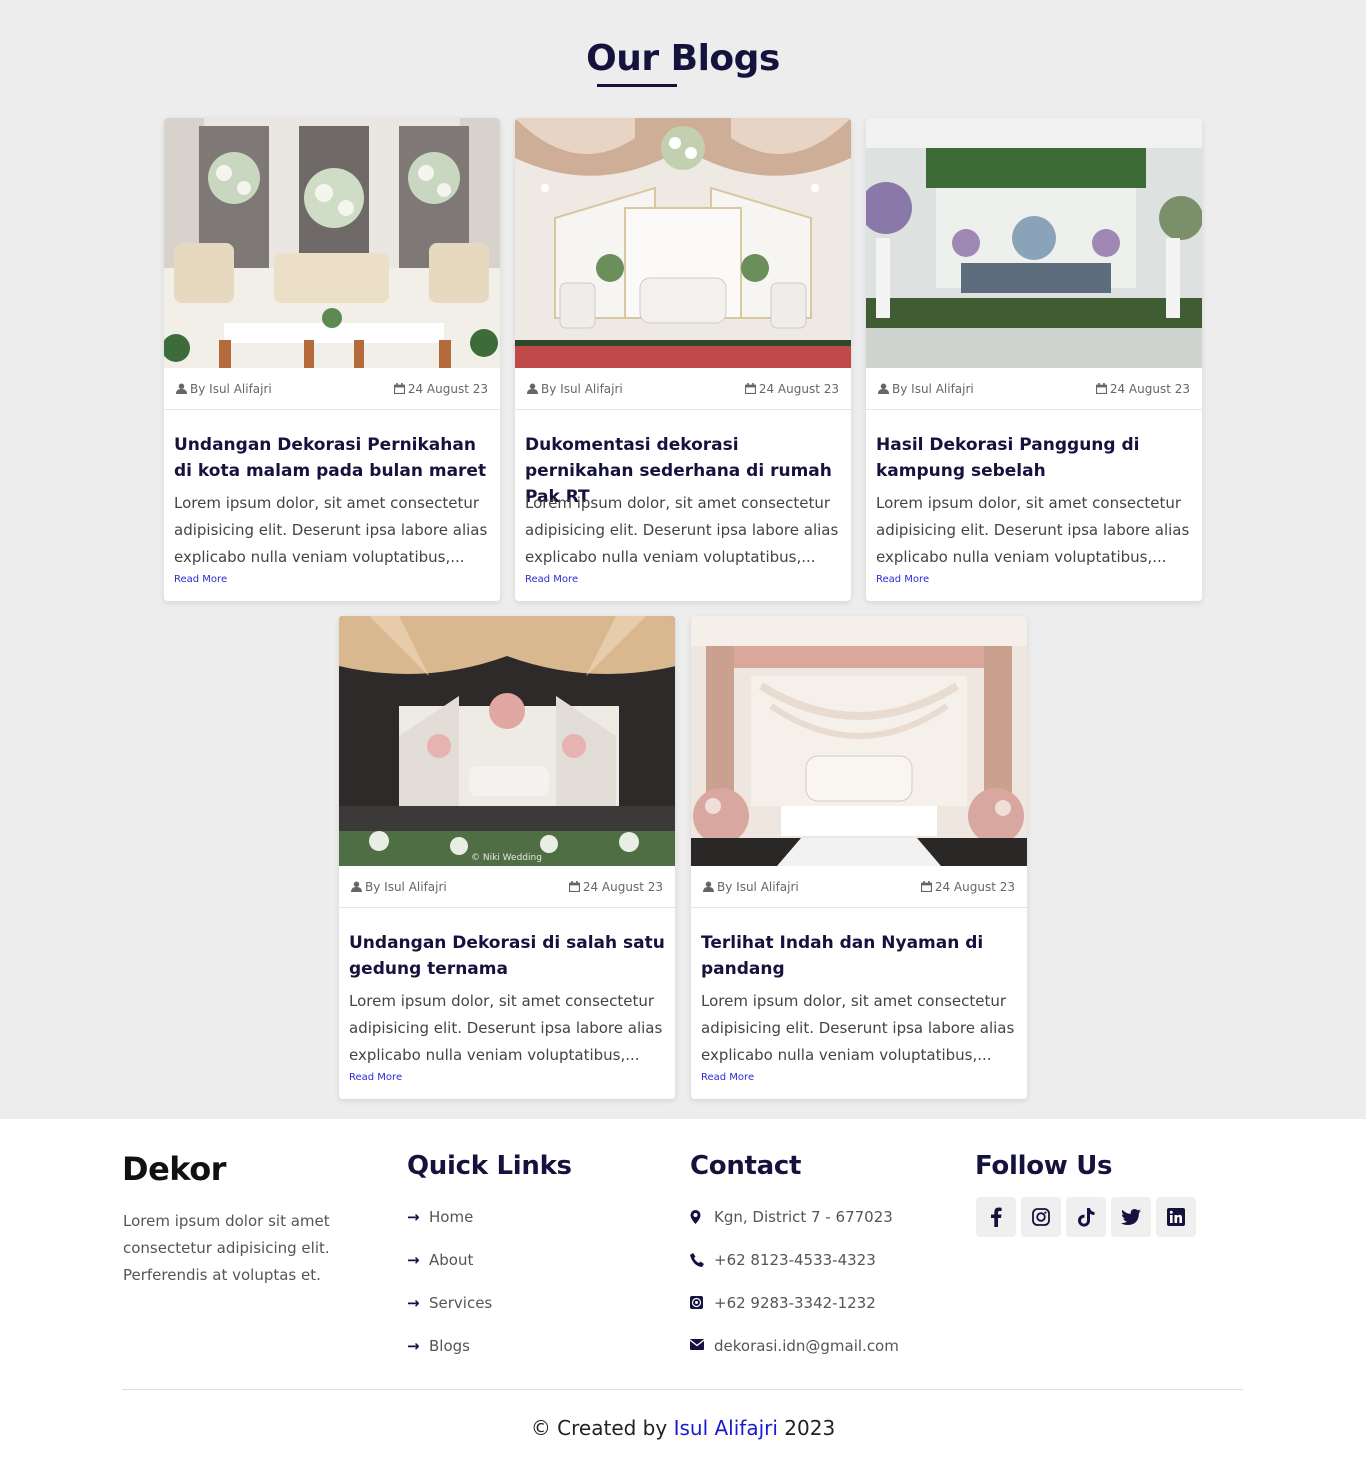 This screenshot has width=1366, height=1475. Describe the element at coordinates (599, 1428) in the screenshot. I see `copyright-prefix: © Created by` at that location.